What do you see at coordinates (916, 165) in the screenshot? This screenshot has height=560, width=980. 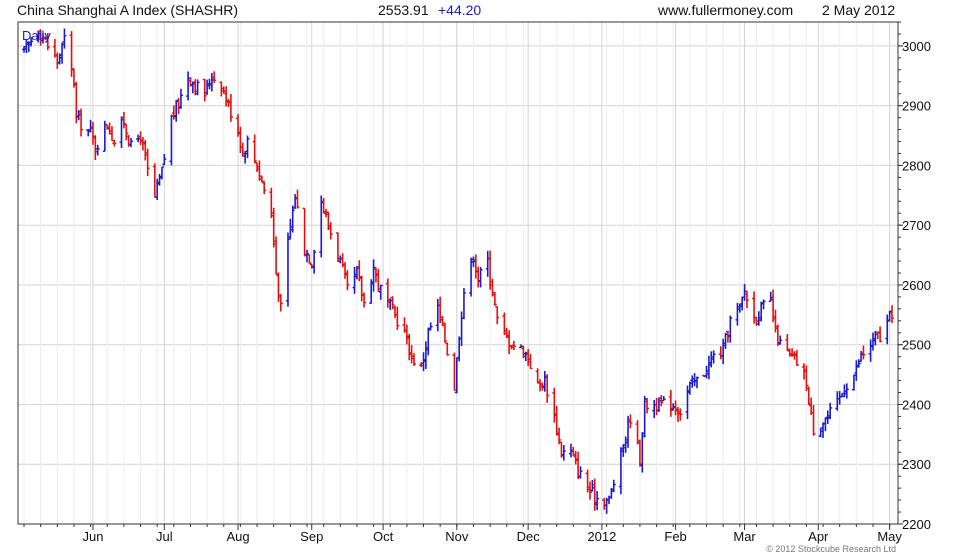 I see `y-tick-label: 2800` at bounding box center [916, 165].